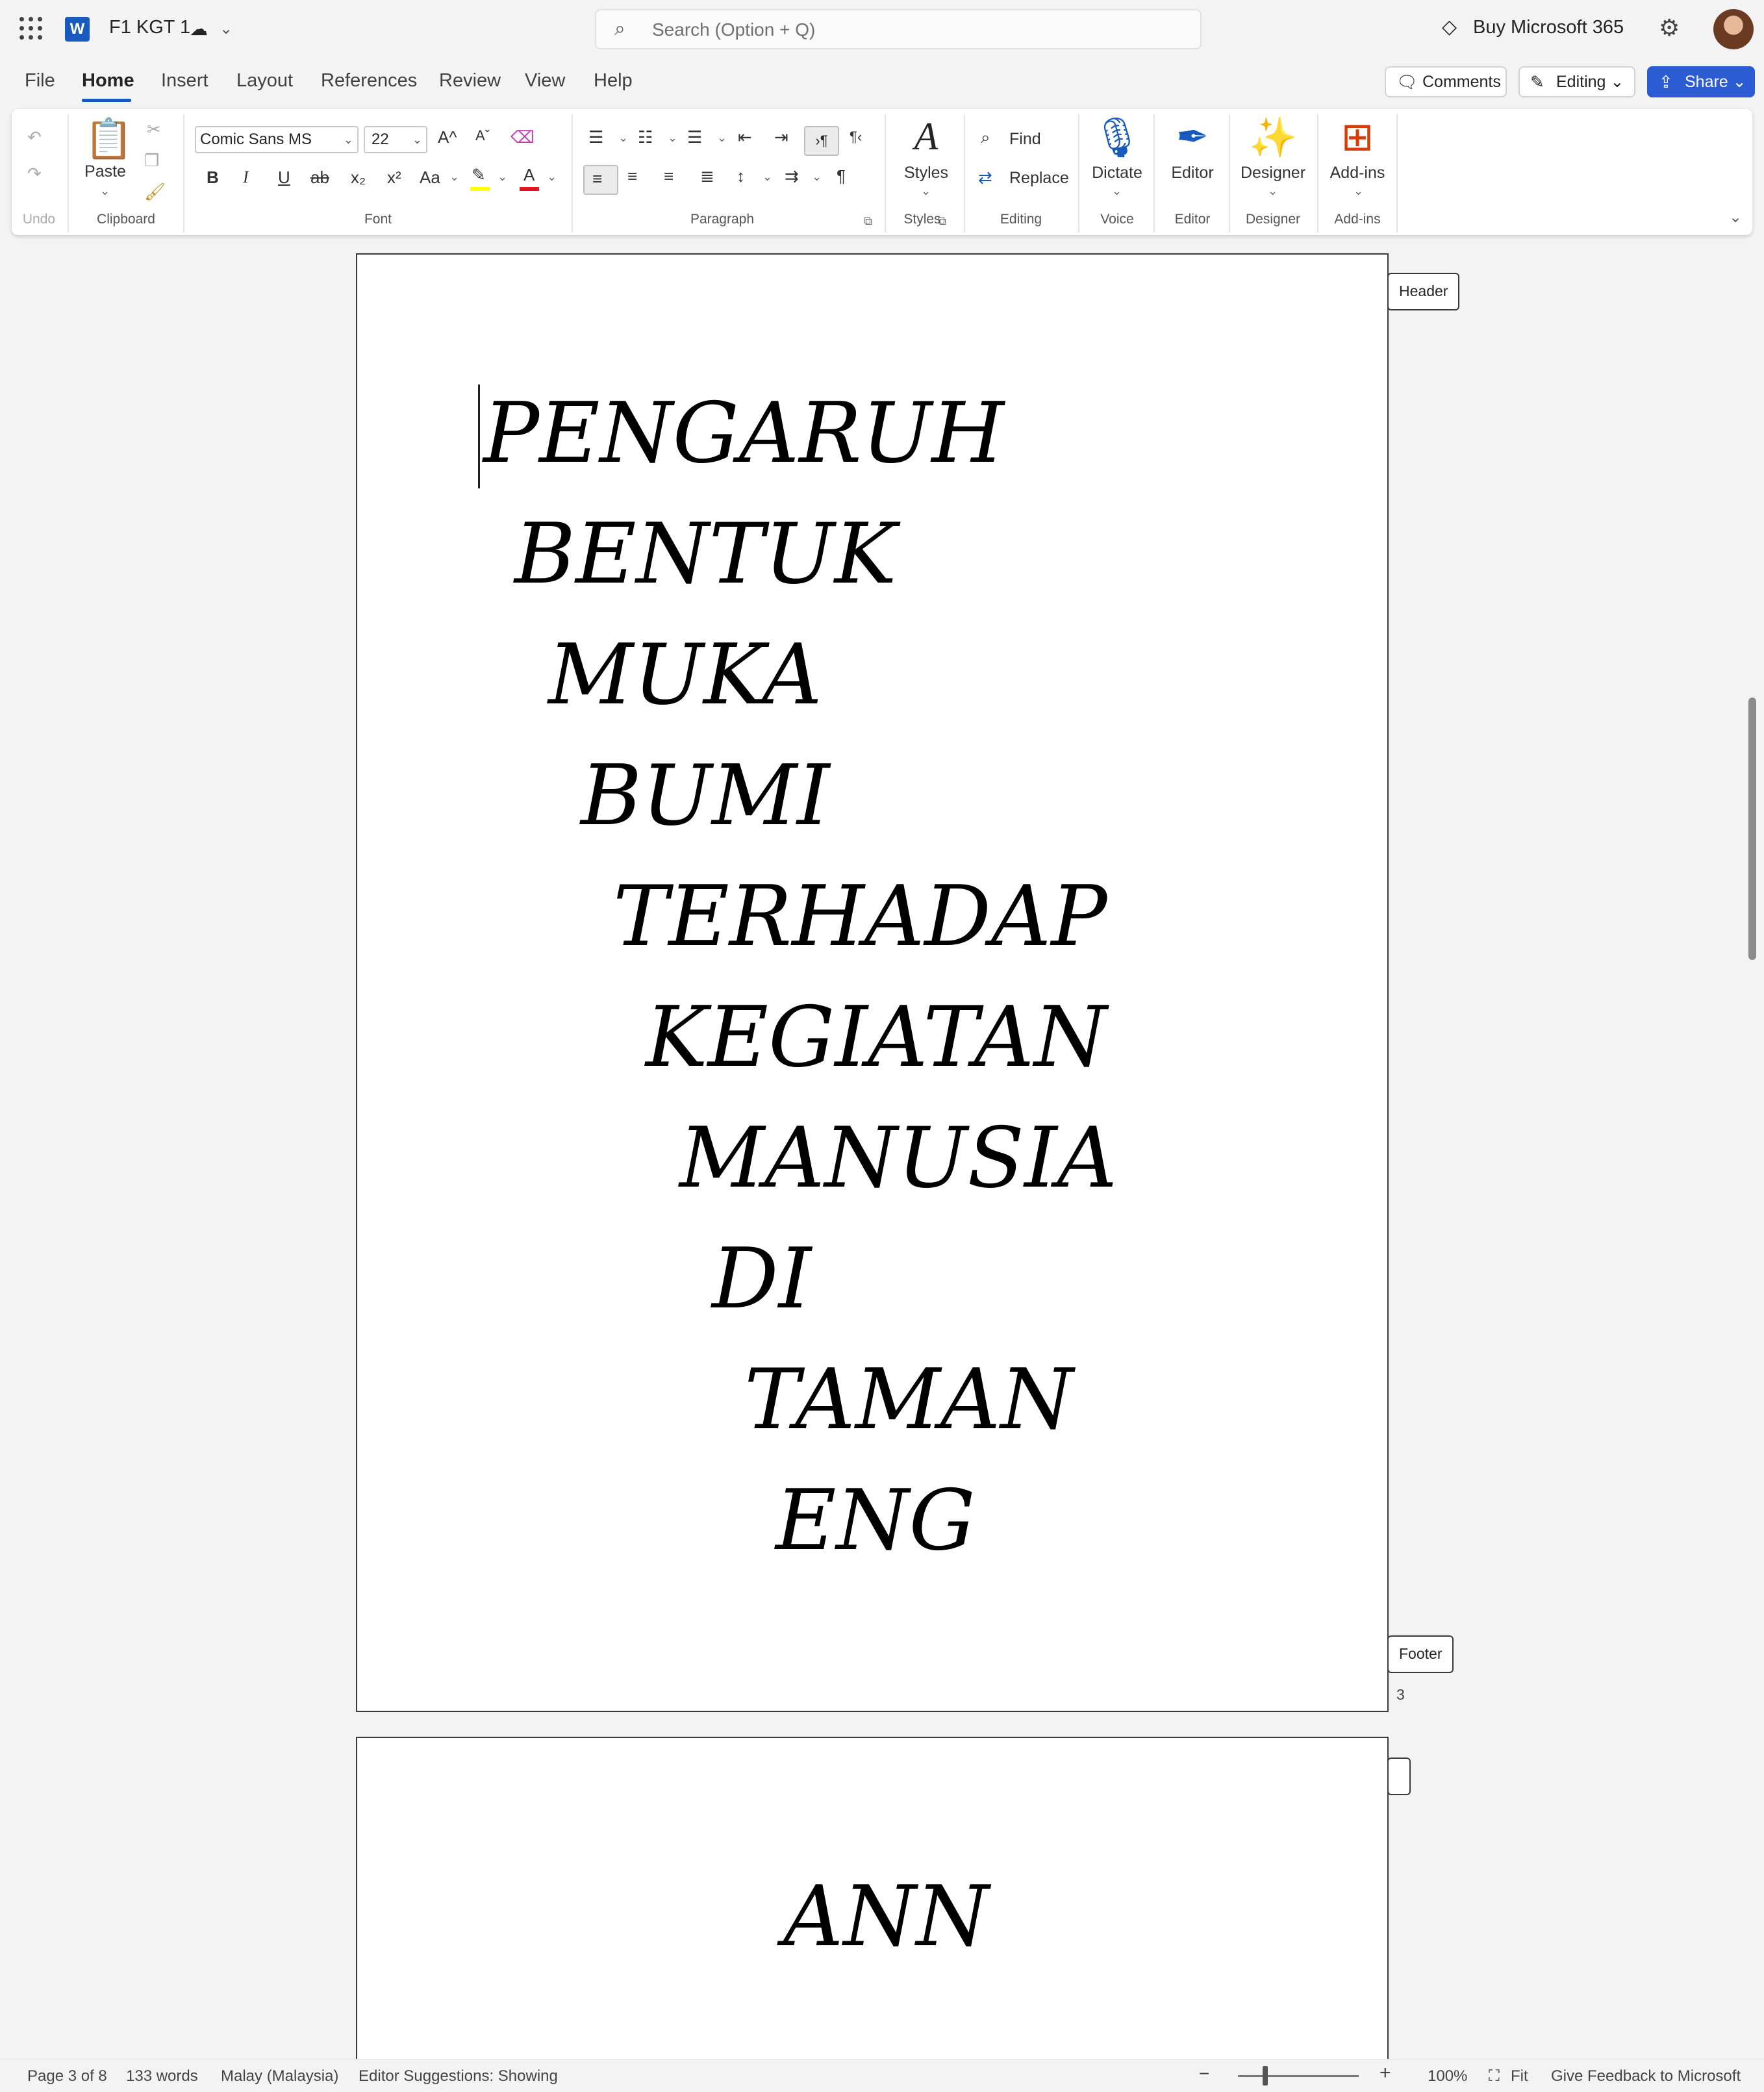  Describe the element at coordinates (67, 2076) in the screenshot. I see `page-indicator: Page 3 of 8` at that location.